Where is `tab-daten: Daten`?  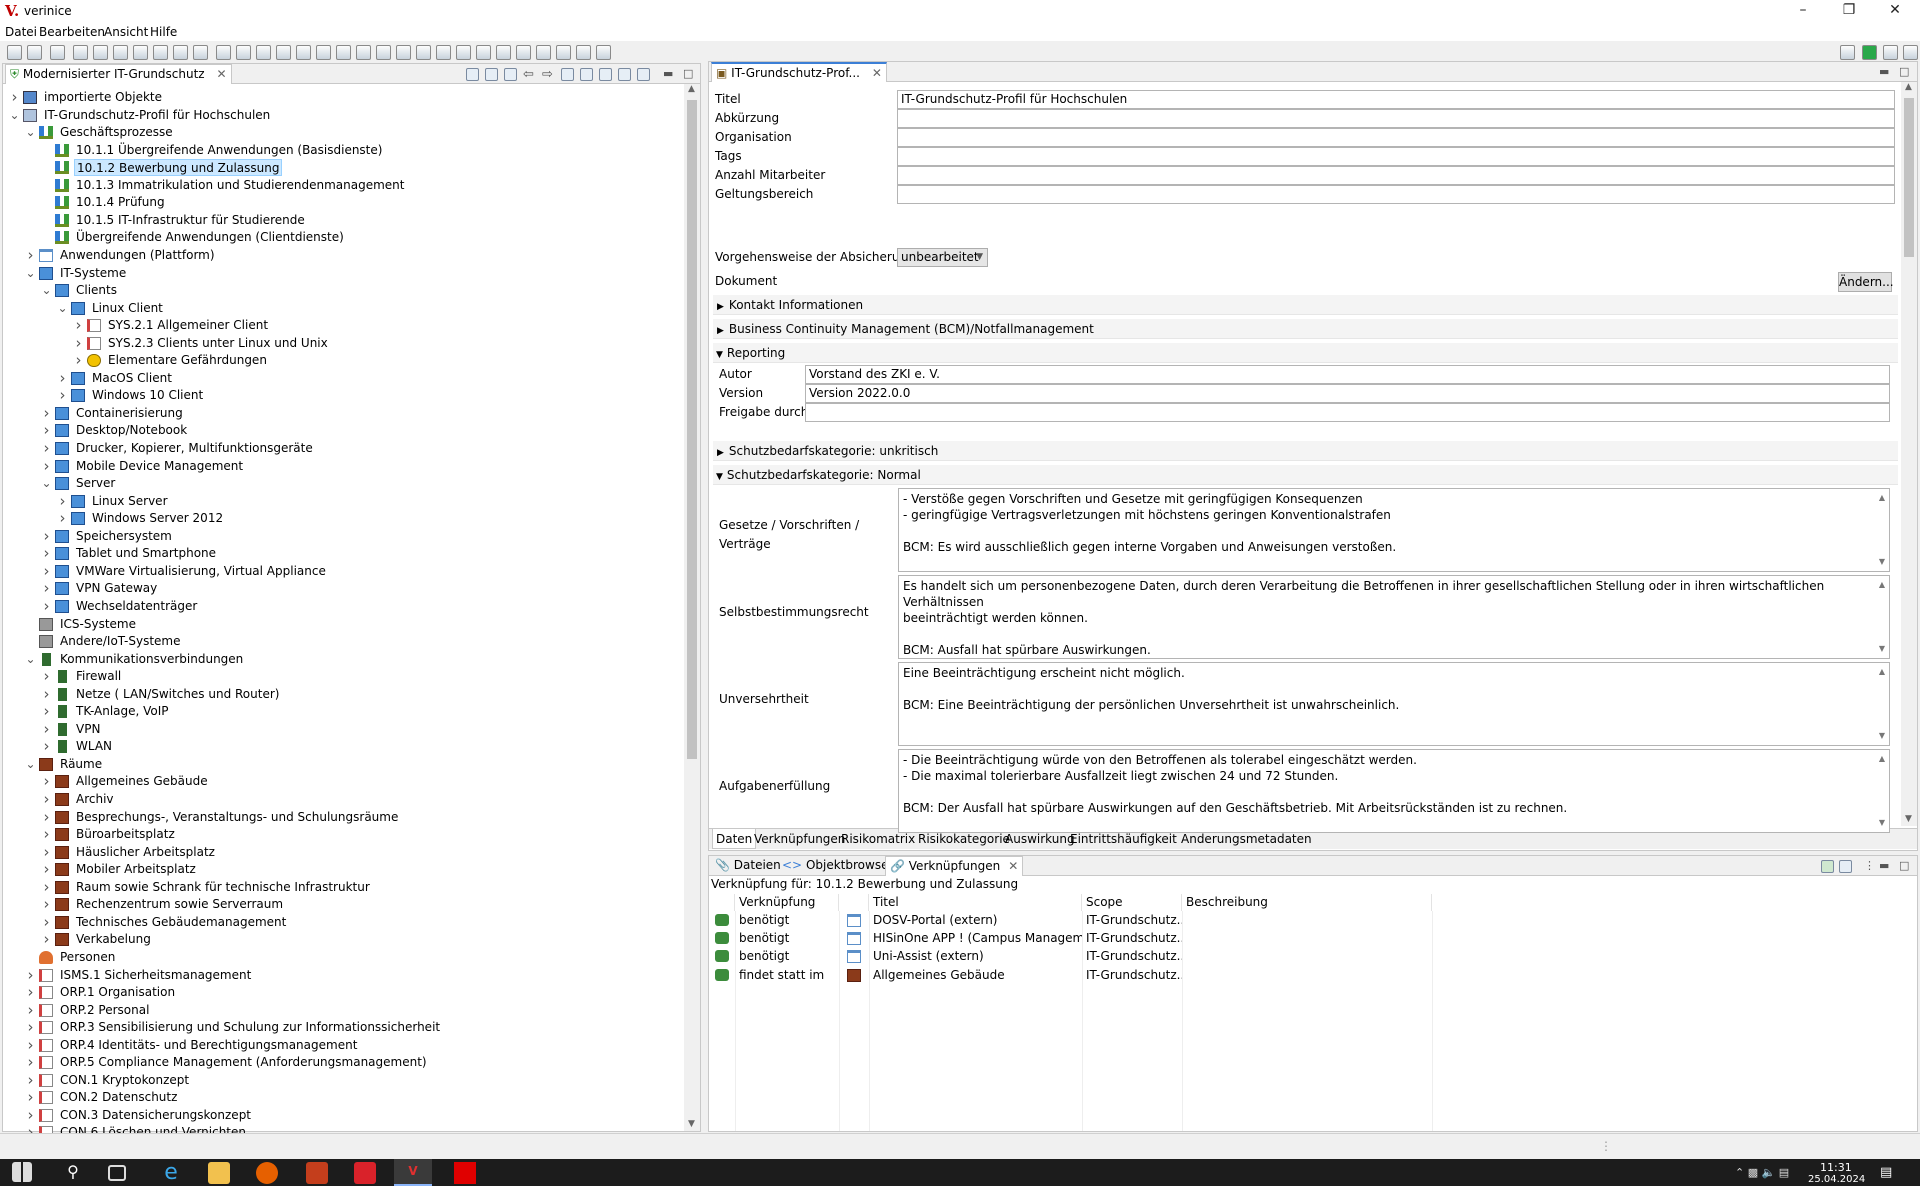 tab-daten: Daten is located at coordinates (734, 839).